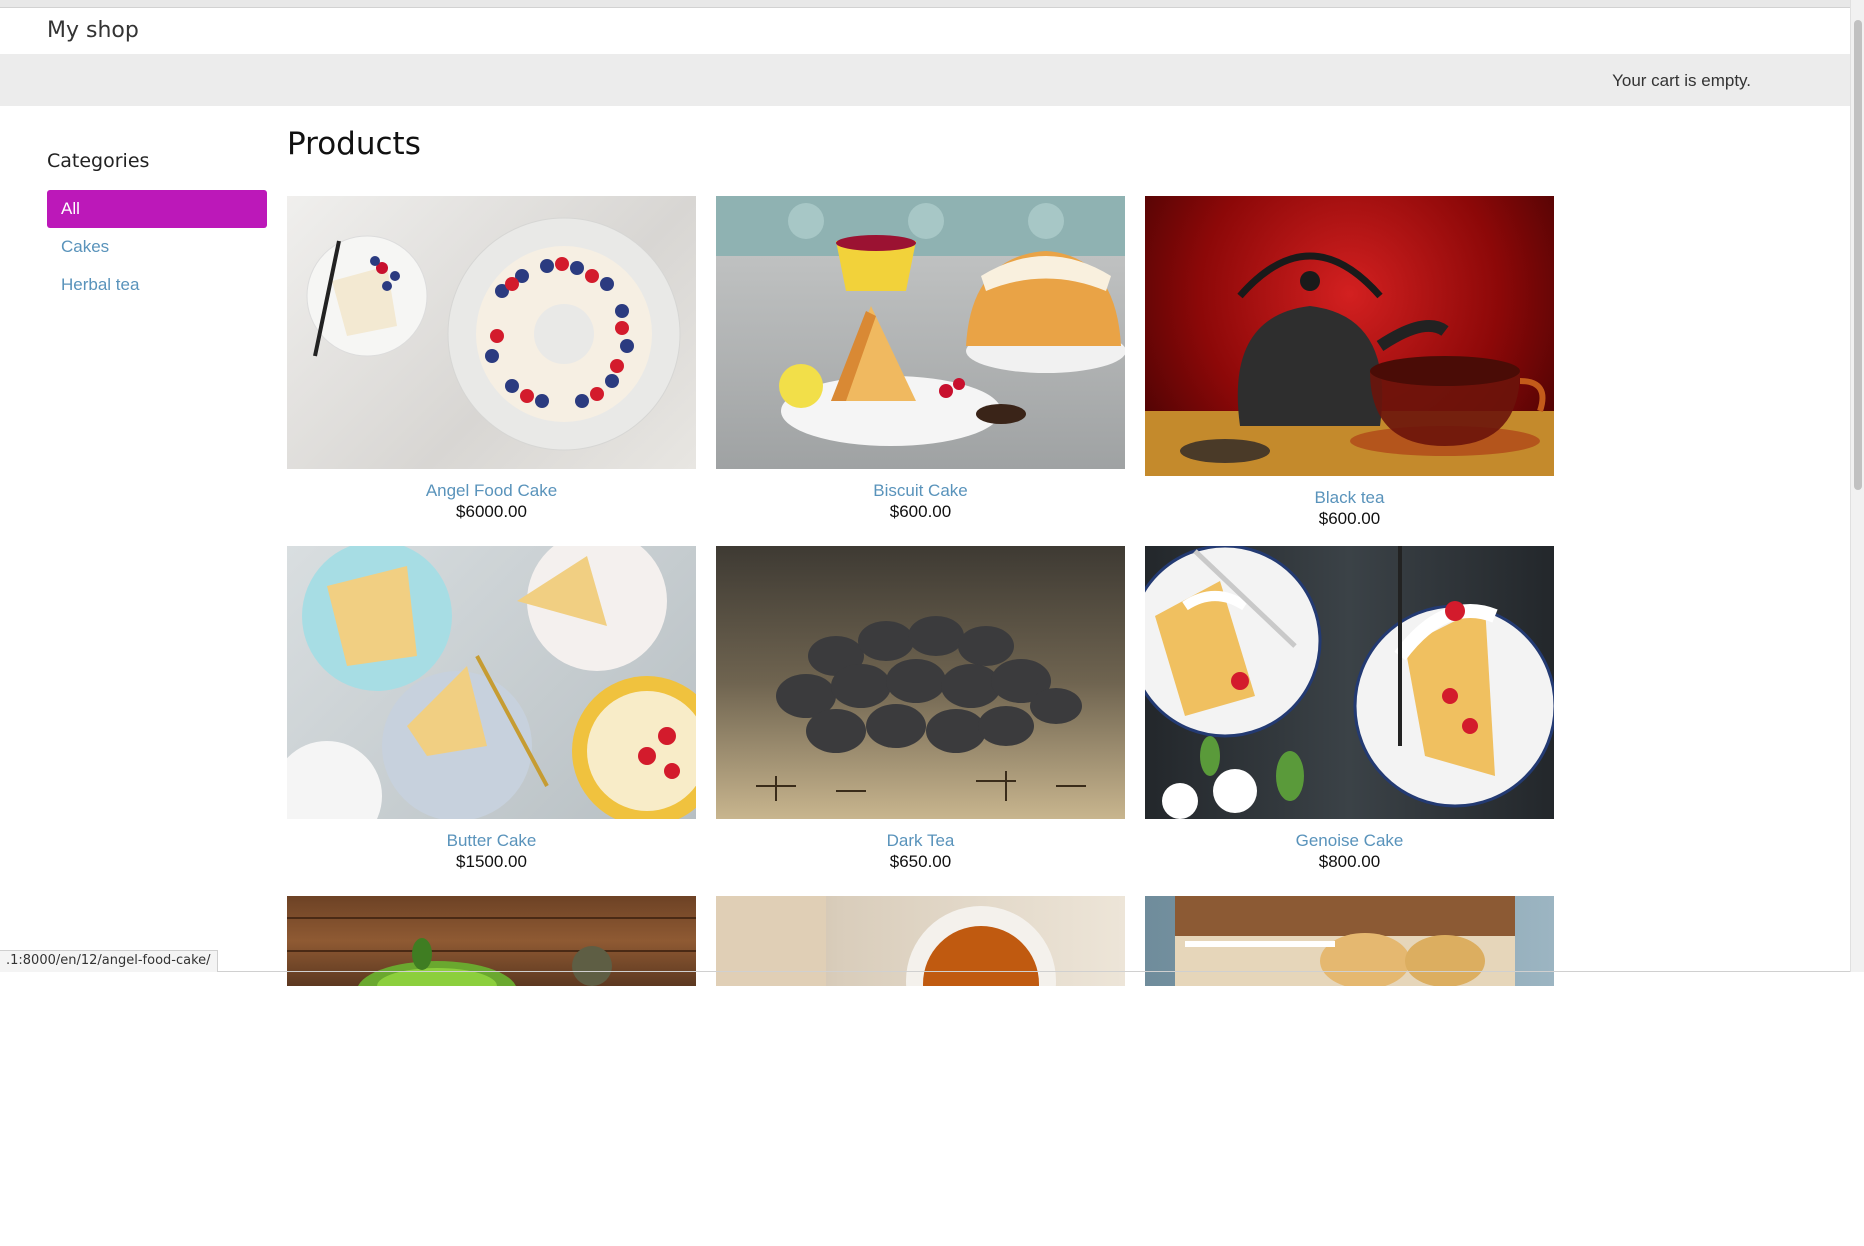  What do you see at coordinates (491, 941) in the screenshot?
I see `green-tea-image` at bounding box center [491, 941].